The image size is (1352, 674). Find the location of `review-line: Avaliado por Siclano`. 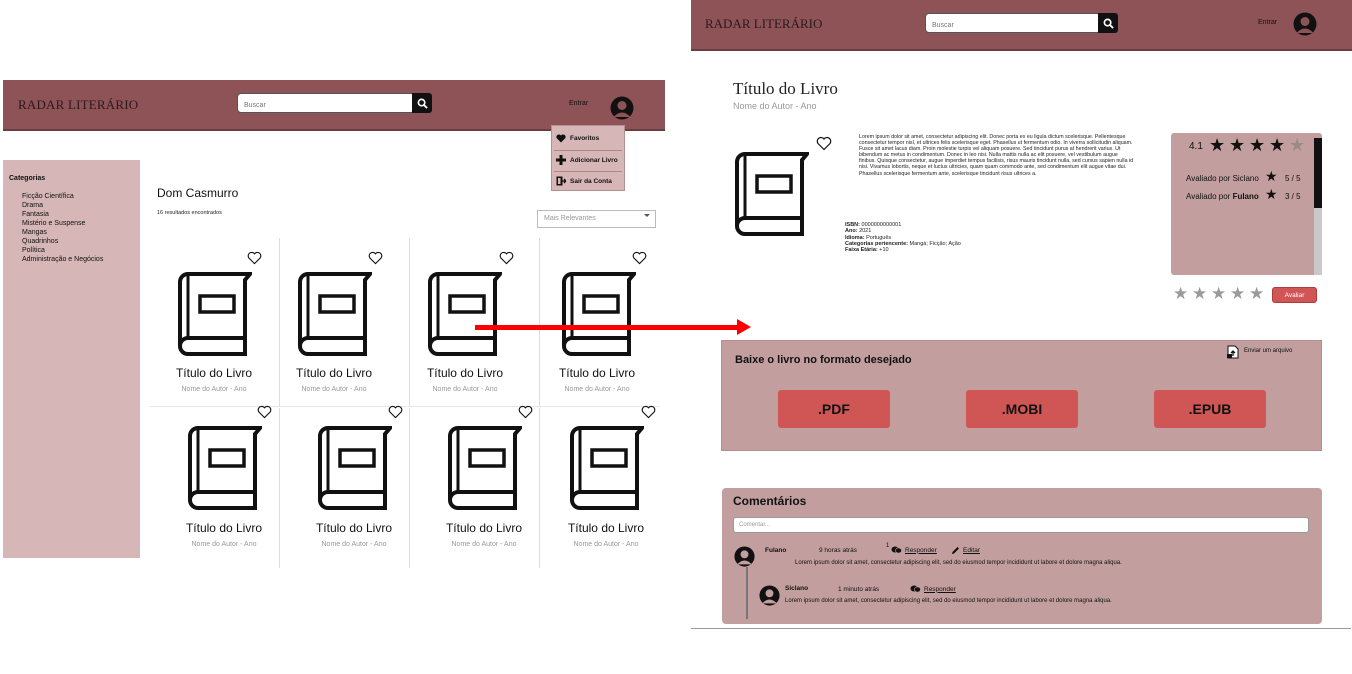

review-line: Avaliado por Siclano is located at coordinates (1222, 178).